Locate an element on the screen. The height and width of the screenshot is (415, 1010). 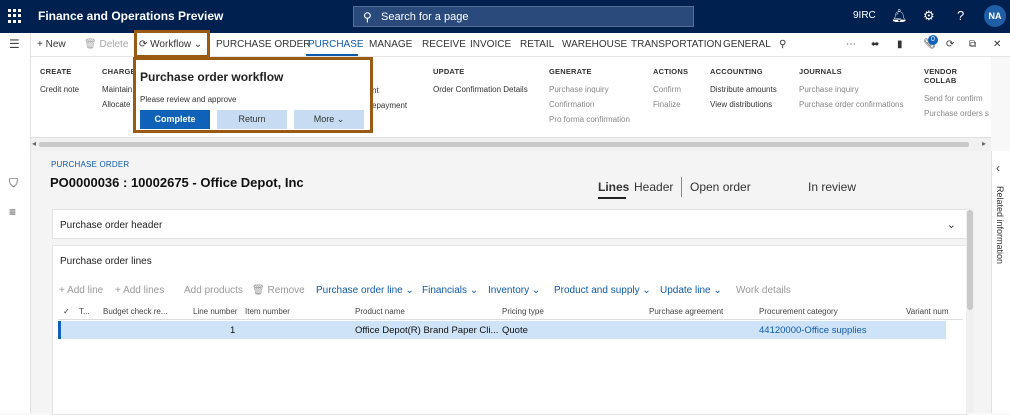
hamburger-menu-icon: ☰ is located at coordinates (14, 44).